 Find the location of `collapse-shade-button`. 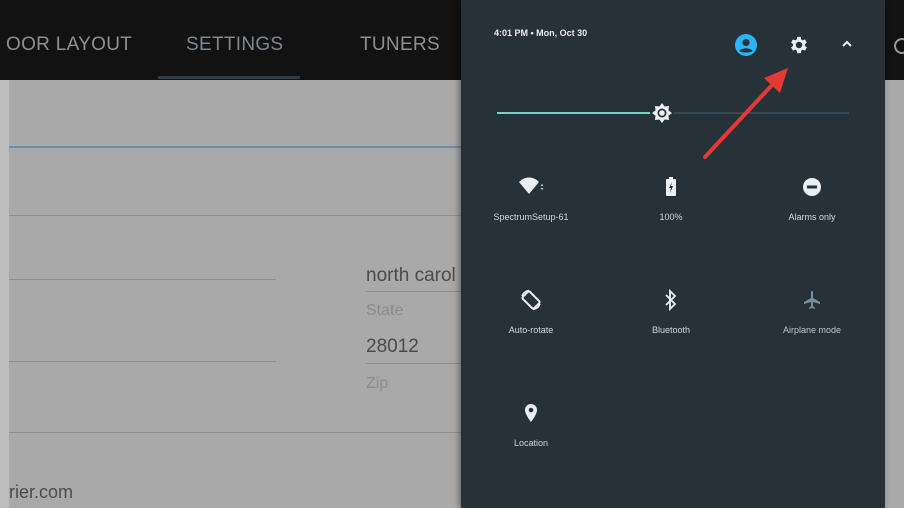

collapse-shade-button is located at coordinates (847, 44).